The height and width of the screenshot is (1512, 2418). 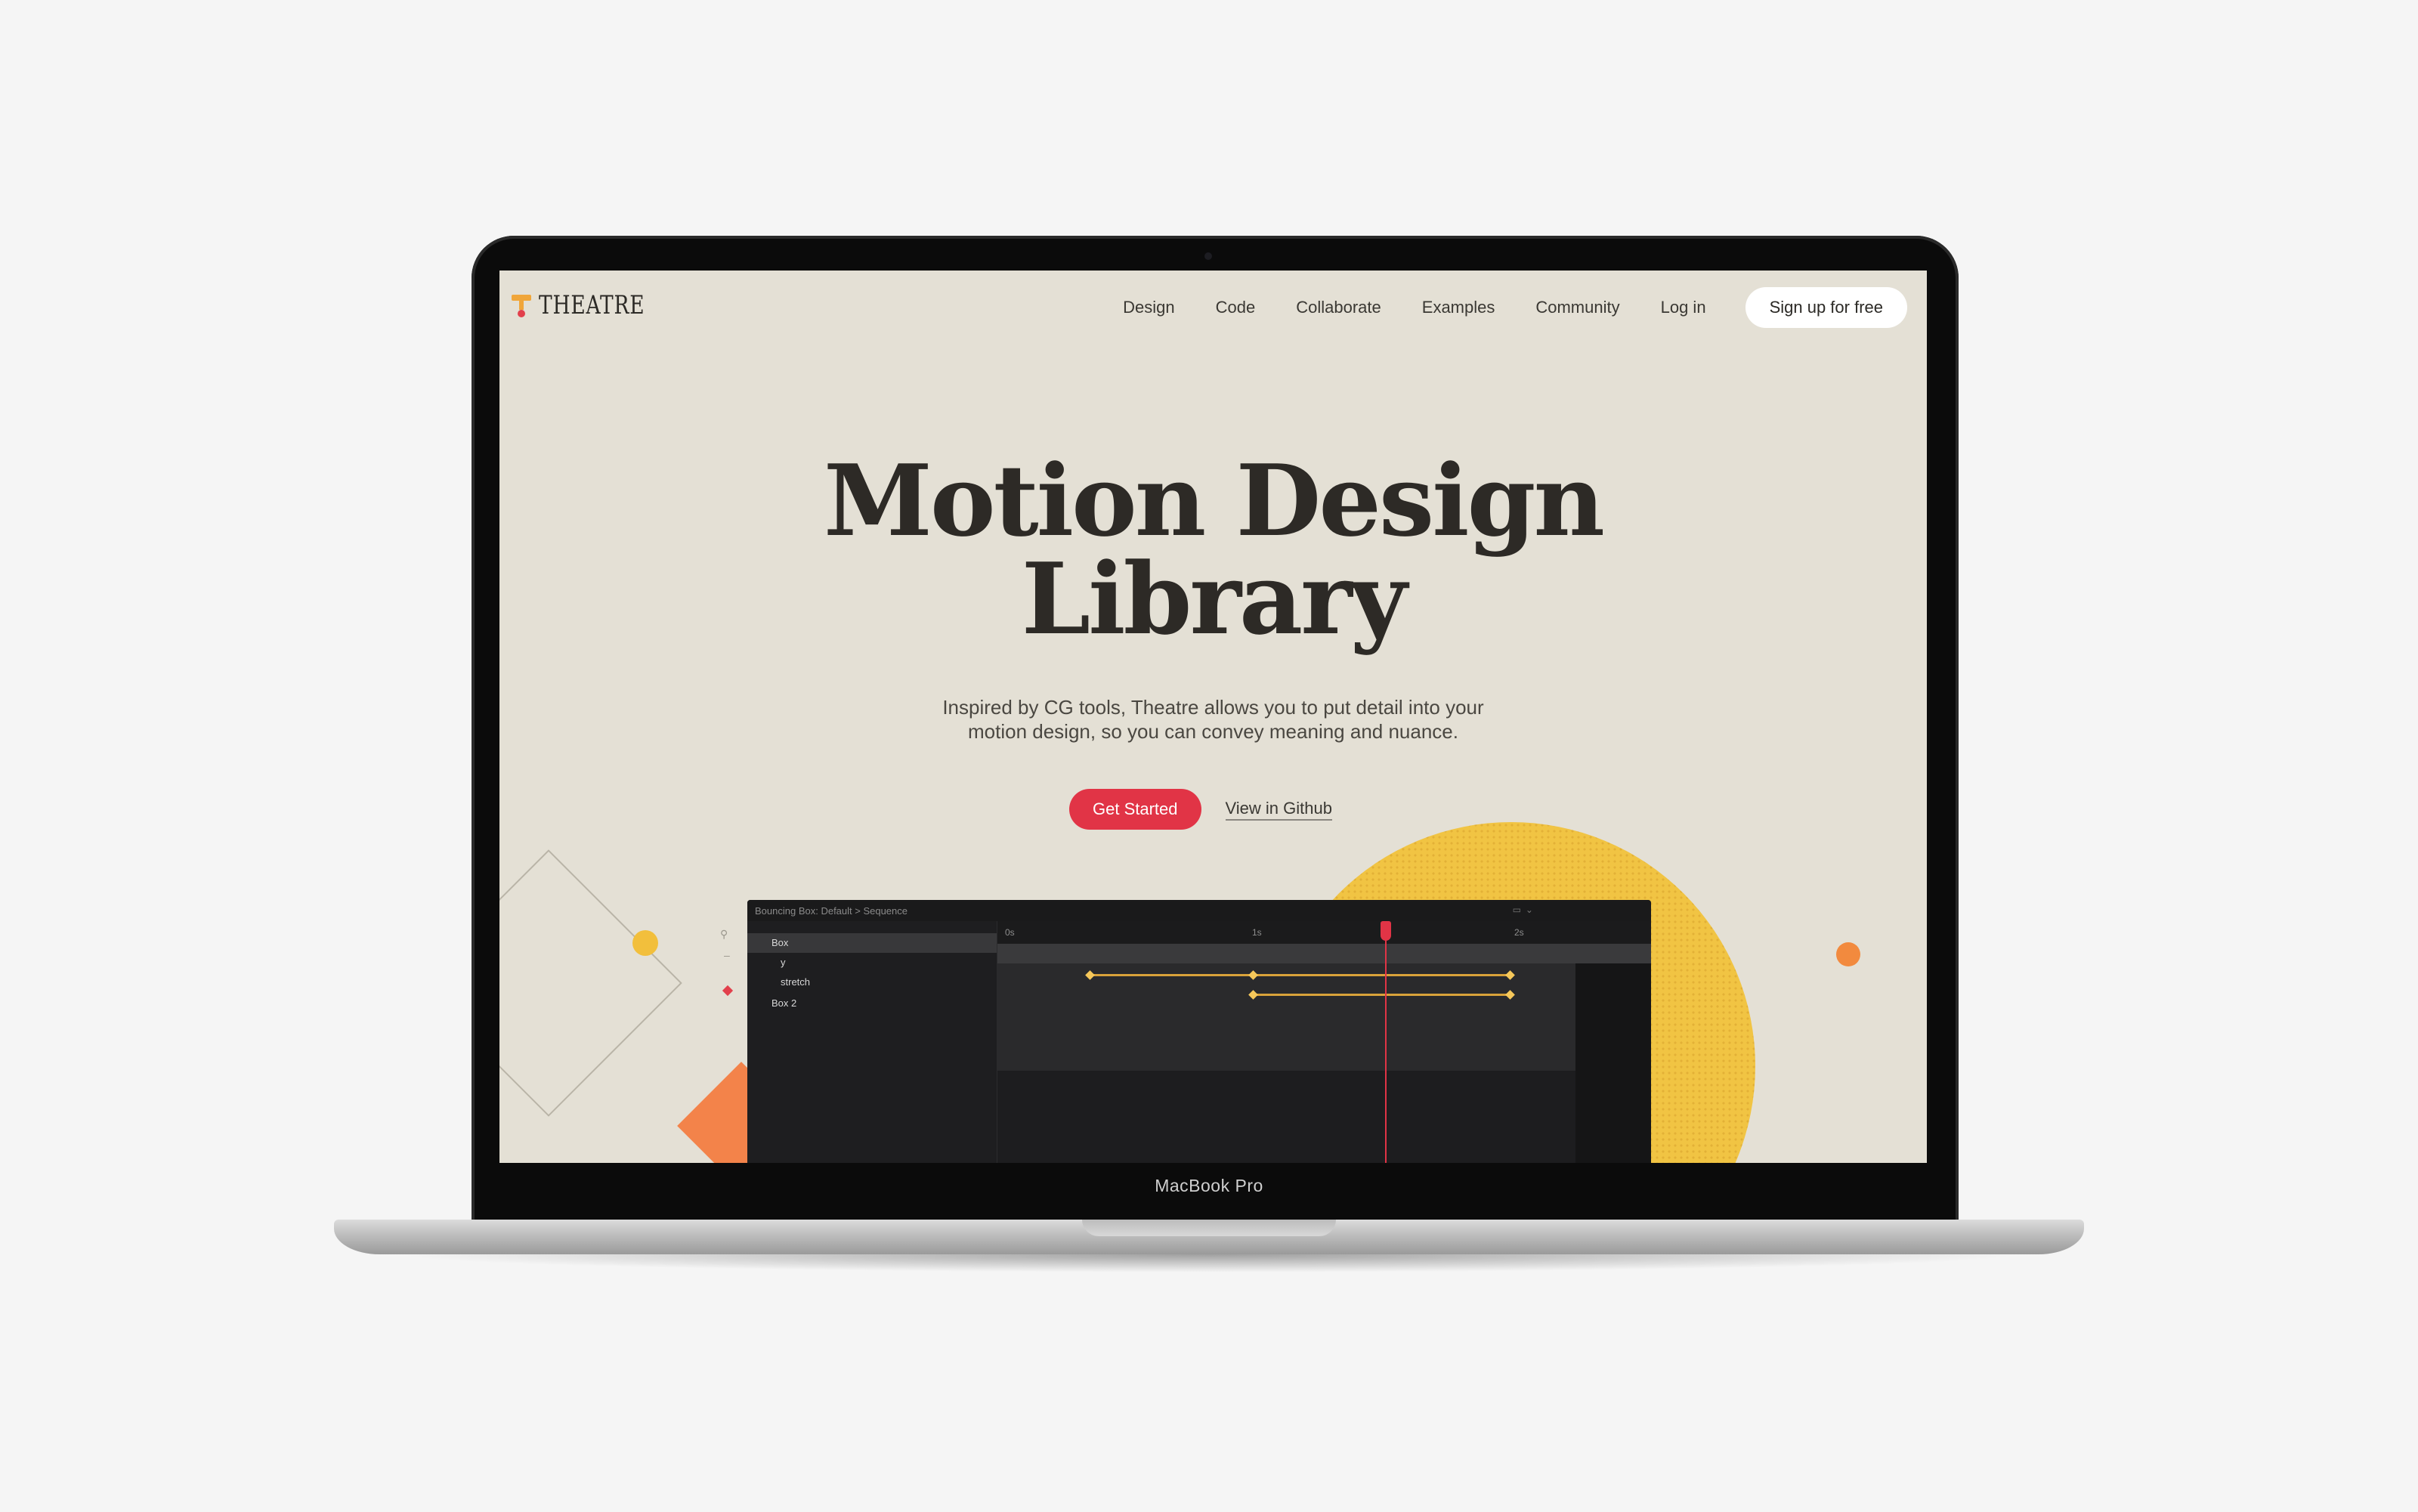 What do you see at coordinates (521, 305) in the screenshot?
I see `logo-mark-icon` at bounding box center [521, 305].